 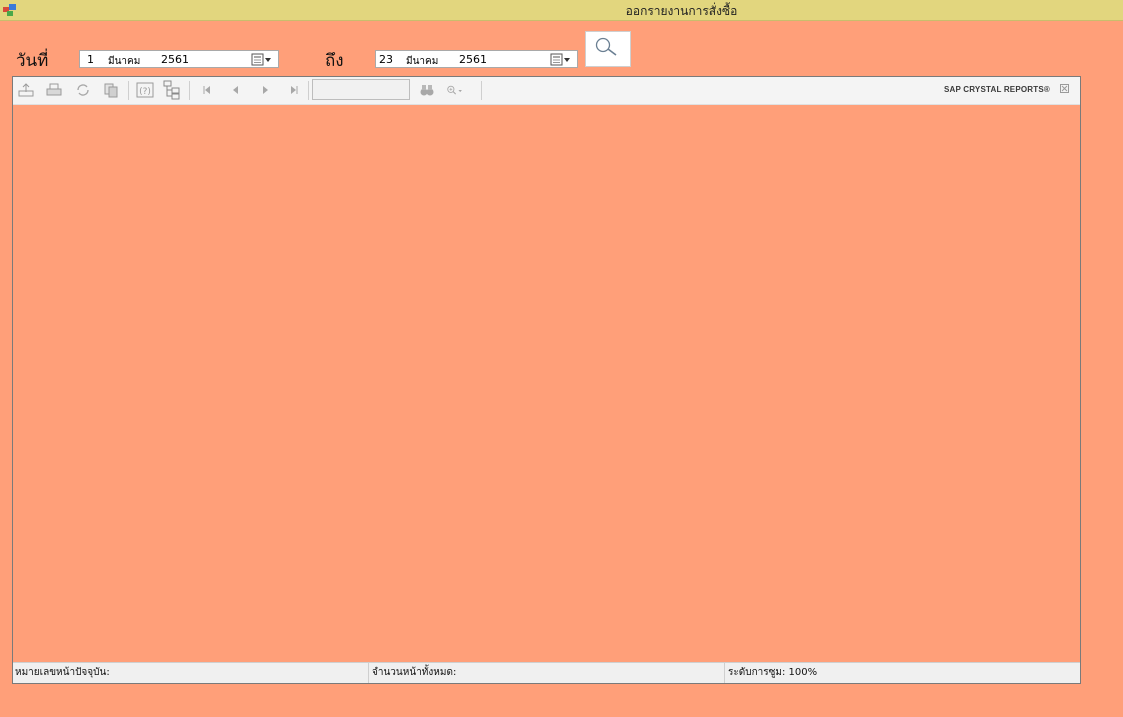 I want to click on end-date-picker: 23 มีนาคม 2561, so click(x=476, y=59).